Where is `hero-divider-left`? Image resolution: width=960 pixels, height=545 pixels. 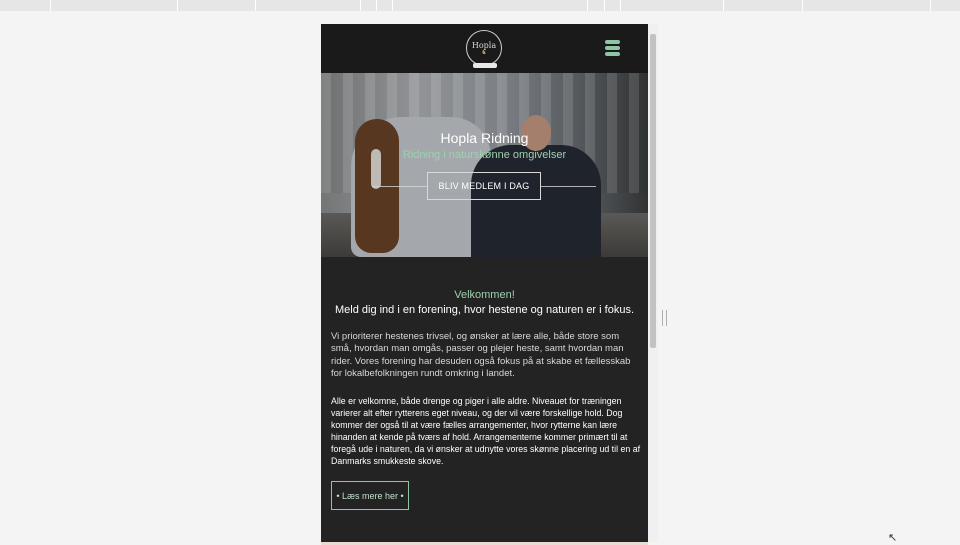
hero-divider-left is located at coordinates (399, 186).